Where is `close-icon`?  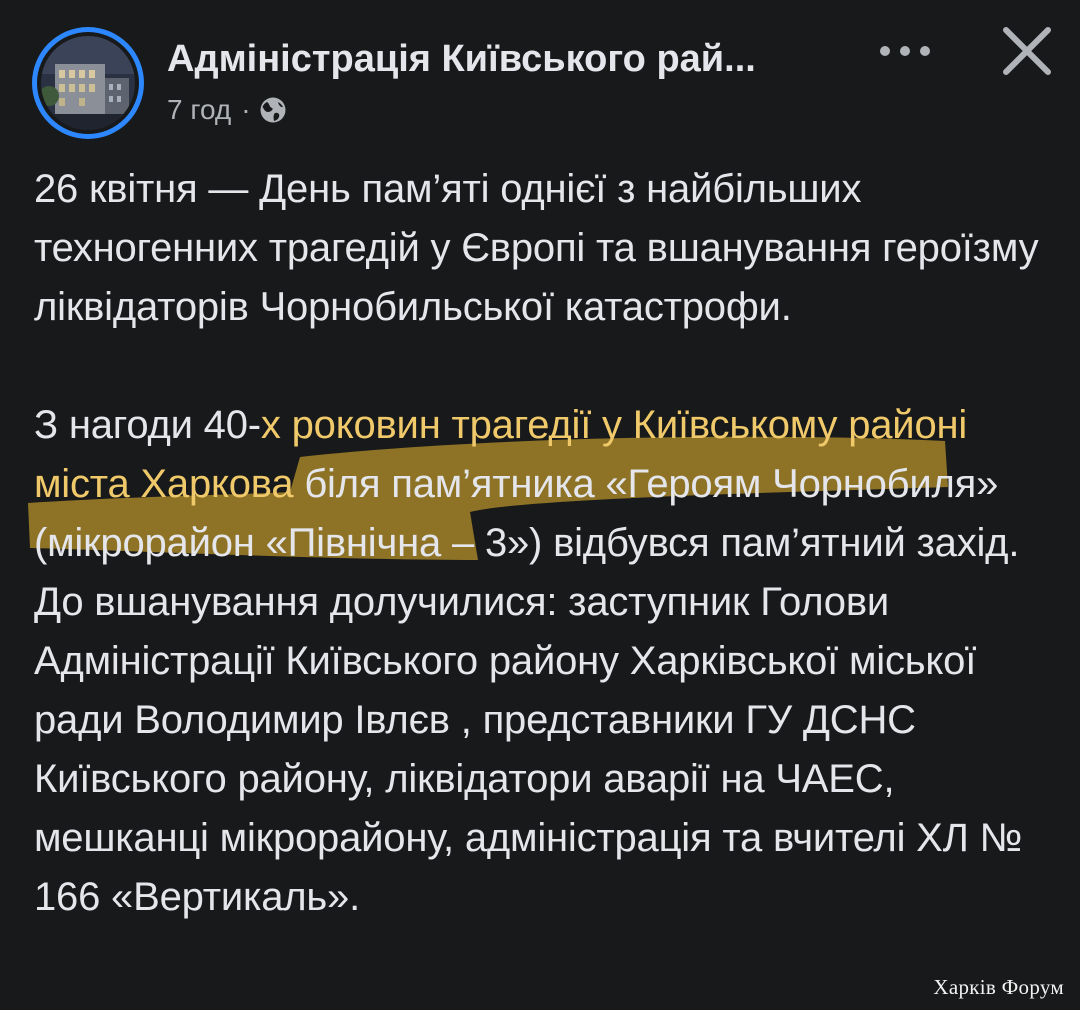
close-icon is located at coordinates (1027, 51).